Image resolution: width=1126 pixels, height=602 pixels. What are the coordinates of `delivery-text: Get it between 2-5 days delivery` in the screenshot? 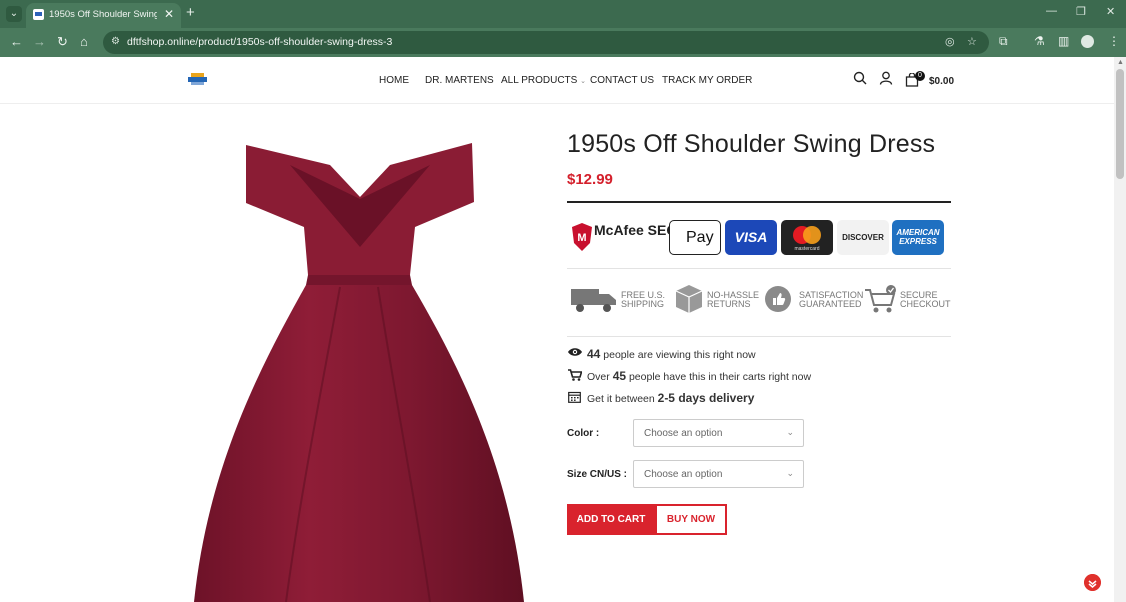 It's located at (671, 398).